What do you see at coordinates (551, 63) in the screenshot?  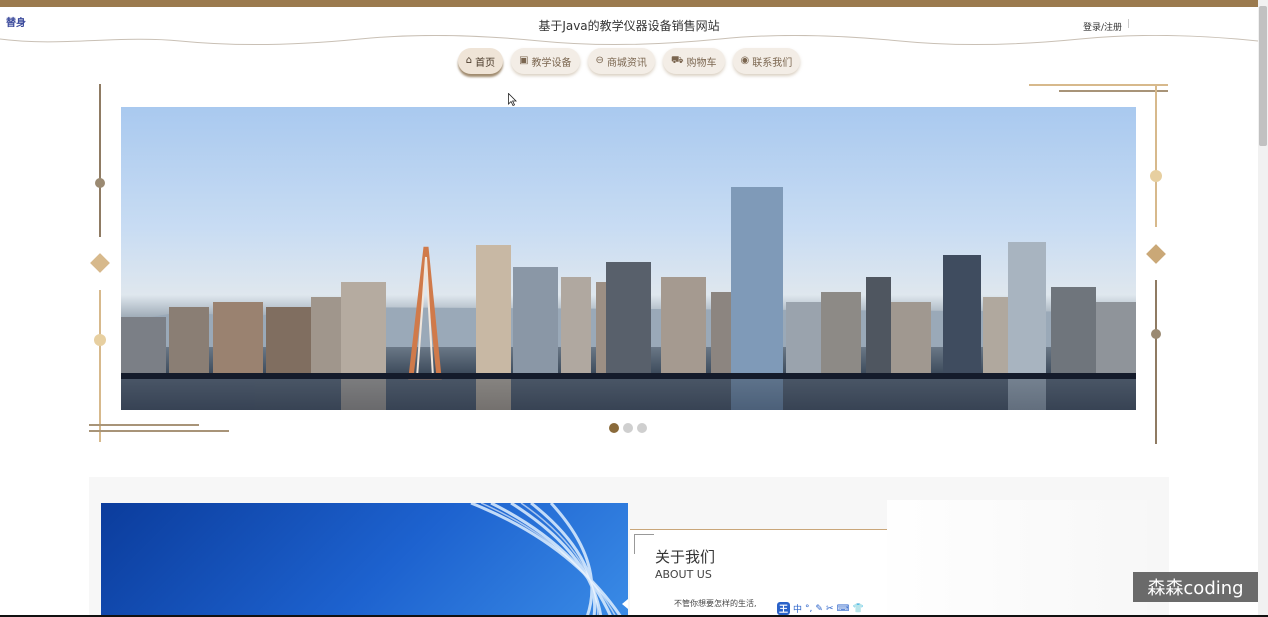 I see `nav-equipment-label: 教学设备` at bounding box center [551, 63].